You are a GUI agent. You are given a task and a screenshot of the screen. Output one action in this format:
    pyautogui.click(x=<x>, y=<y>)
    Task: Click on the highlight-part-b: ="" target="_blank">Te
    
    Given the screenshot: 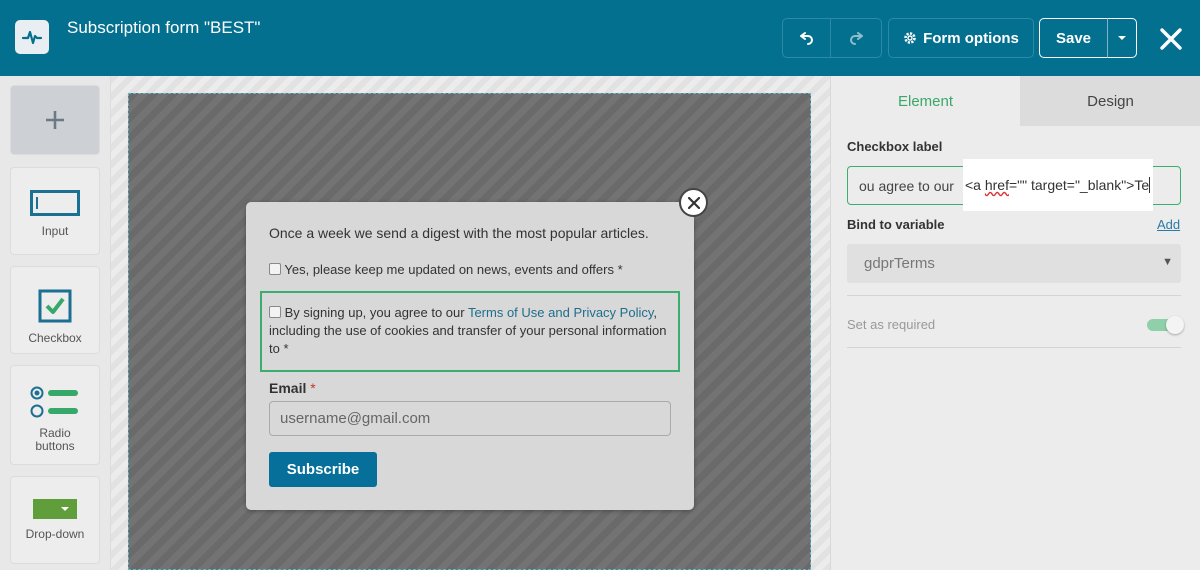 What is the action you would take?
    pyautogui.click(x=1079, y=185)
    